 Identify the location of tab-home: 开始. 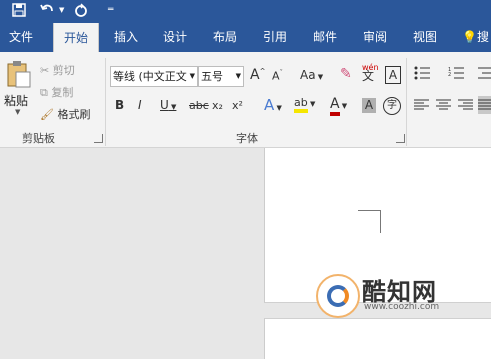
(76, 37).